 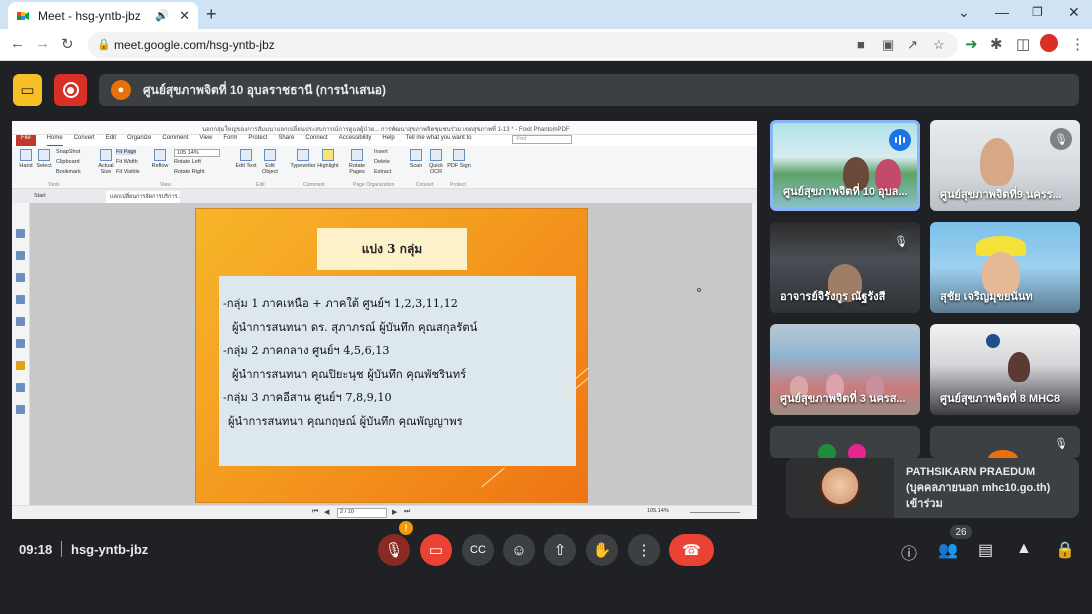 I want to click on mic-toggle-button: 🎙, so click(x=394, y=550).